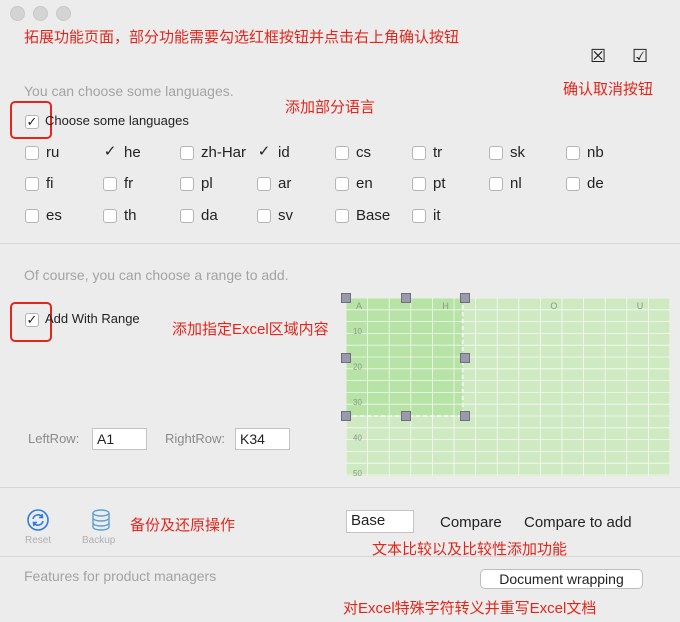 The width and height of the screenshot is (680, 622). I want to click on lang-label: ar, so click(285, 183).